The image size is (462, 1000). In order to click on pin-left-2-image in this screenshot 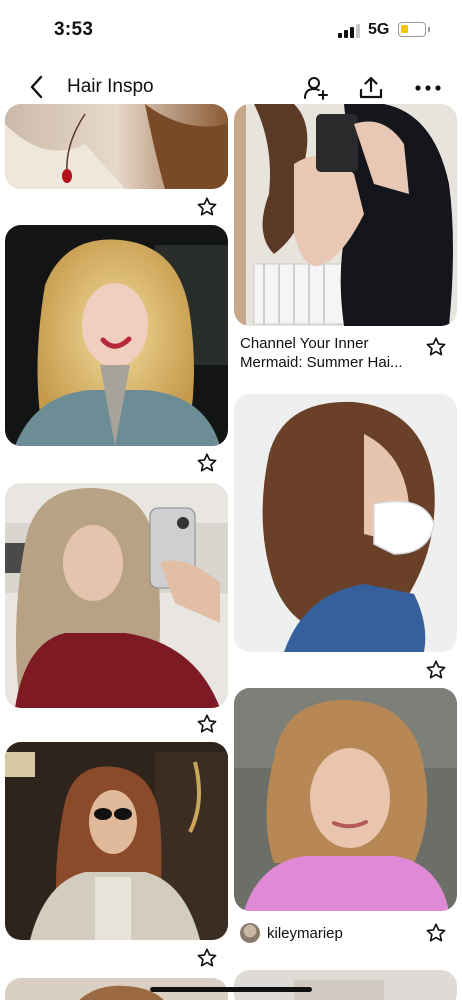, I will do `click(116, 335)`.